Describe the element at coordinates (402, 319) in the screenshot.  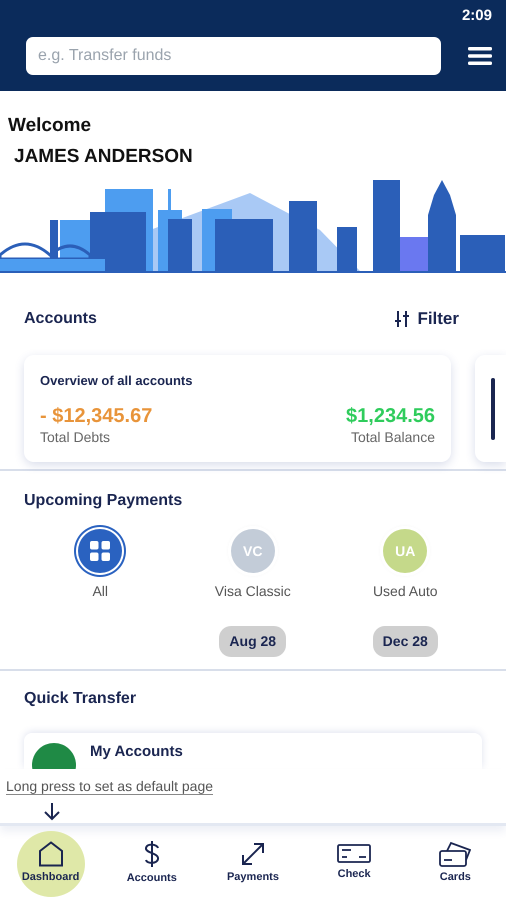
I see `filter-icon` at that location.